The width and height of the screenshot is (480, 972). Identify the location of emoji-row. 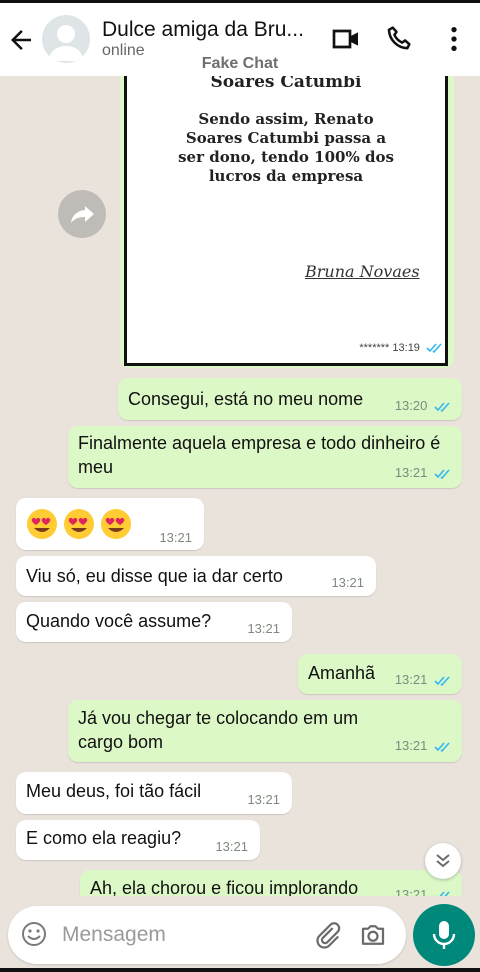
(81, 524).